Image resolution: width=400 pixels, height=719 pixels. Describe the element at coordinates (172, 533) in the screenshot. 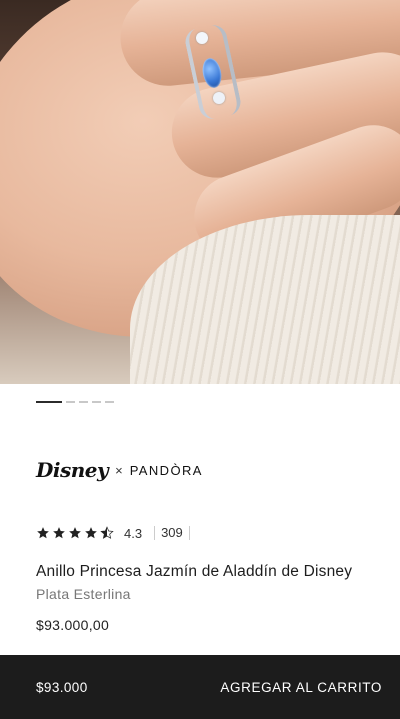

I see `review-count-link: 309` at that location.